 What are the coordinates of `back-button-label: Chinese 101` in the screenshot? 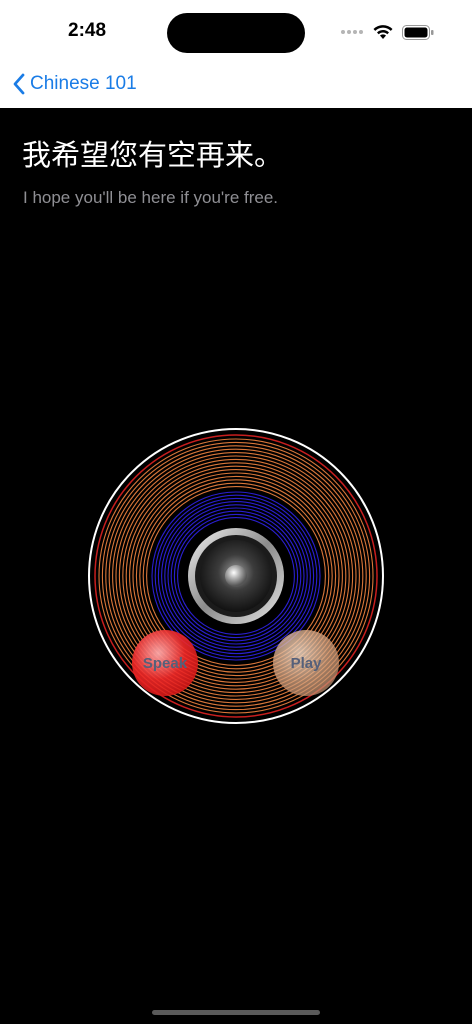 It's located at (83, 83).